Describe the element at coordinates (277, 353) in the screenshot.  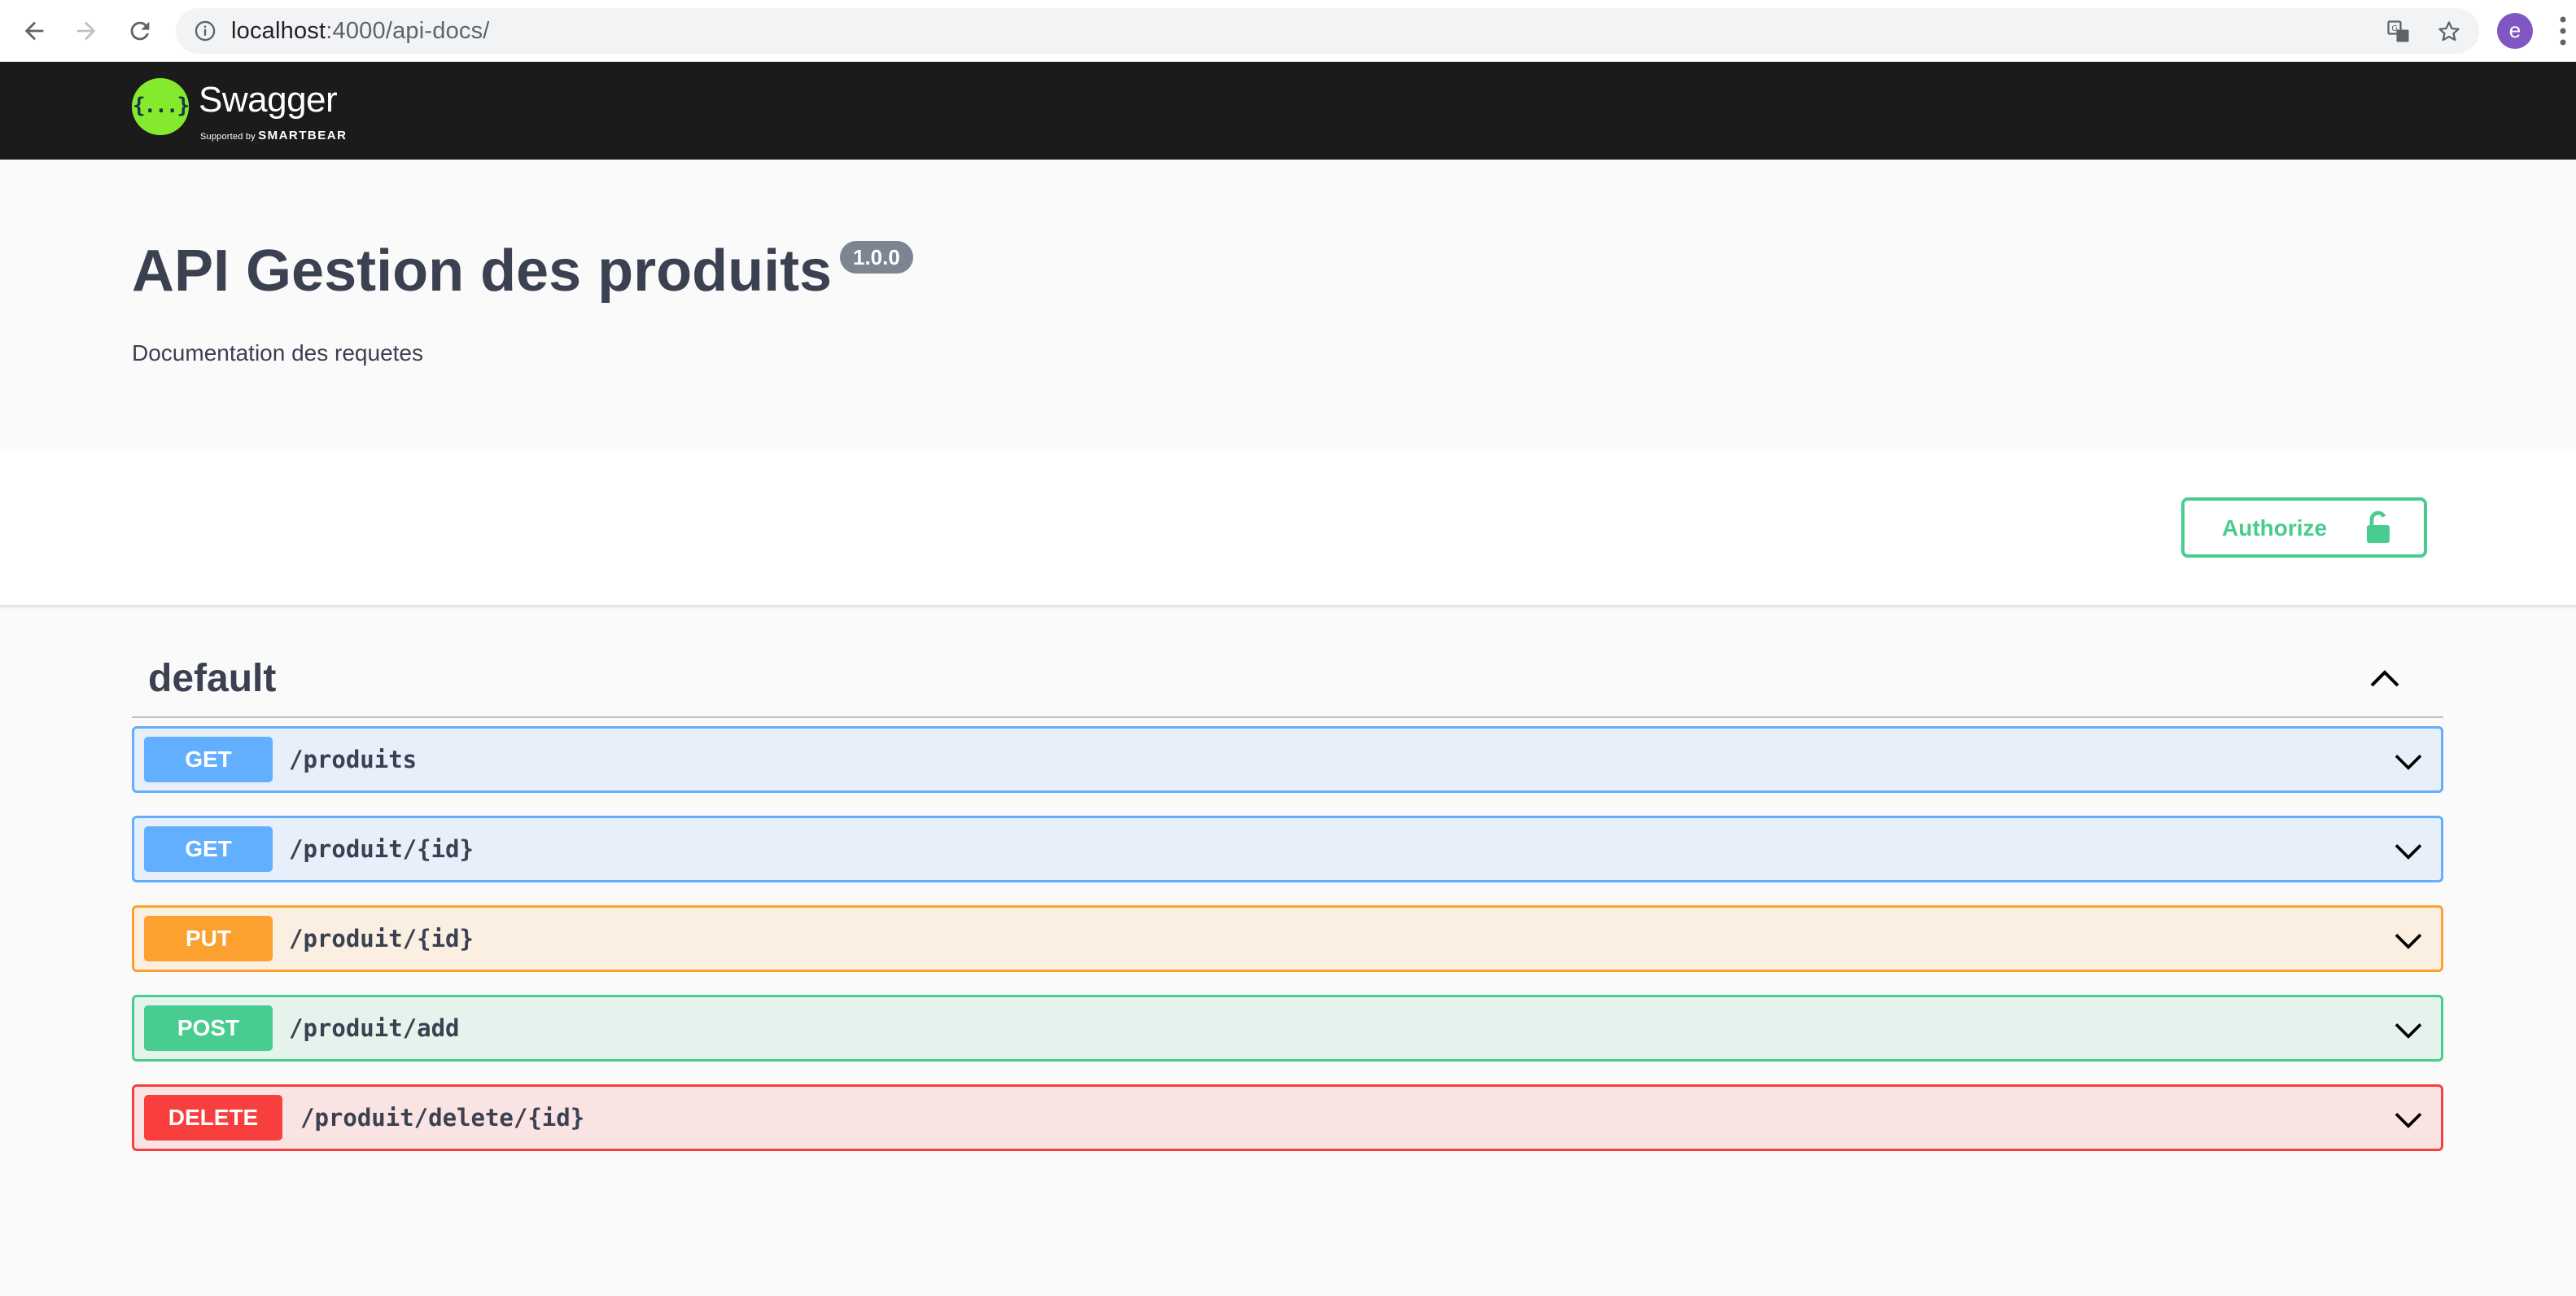
I see `api-description: Documentation des requetes` at that location.